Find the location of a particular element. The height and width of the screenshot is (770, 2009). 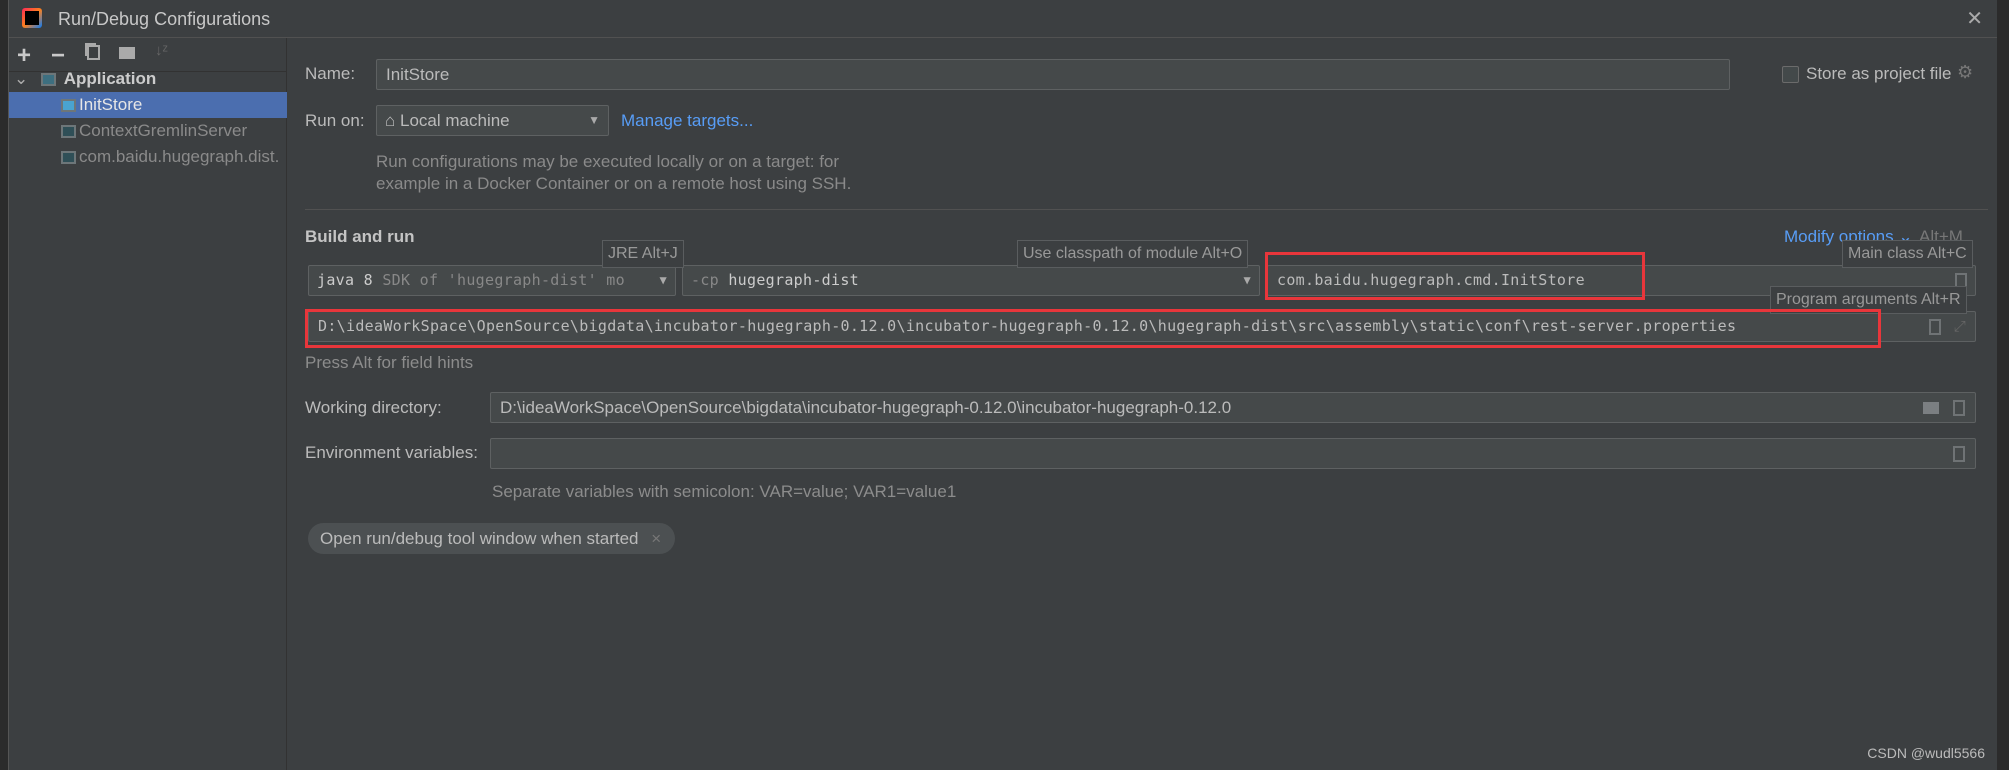

chip-close-icon: × is located at coordinates (656, 538).